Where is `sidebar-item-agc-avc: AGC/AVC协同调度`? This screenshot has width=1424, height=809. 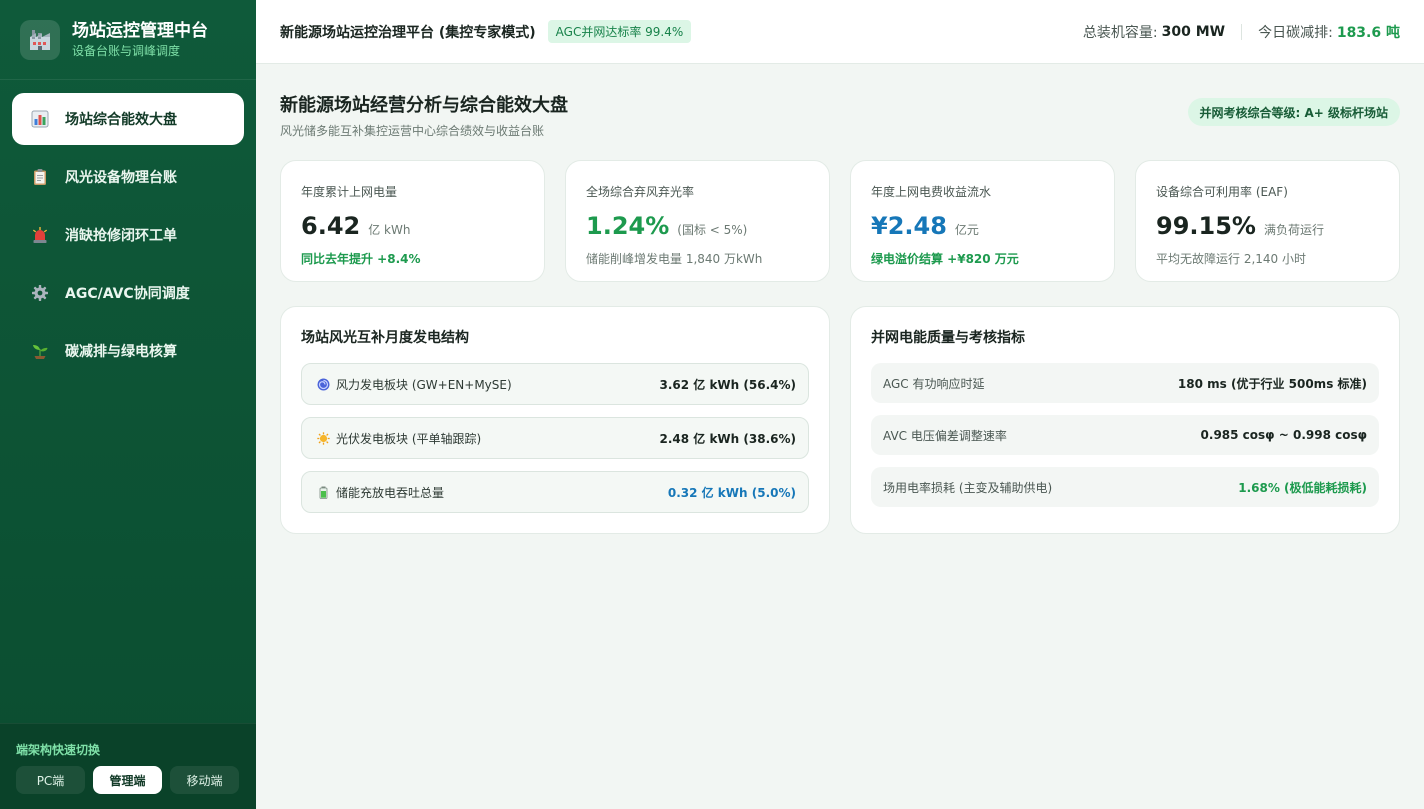
sidebar-item-agc-avc: AGC/AVC协同调度 is located at coordinates (128, 293).